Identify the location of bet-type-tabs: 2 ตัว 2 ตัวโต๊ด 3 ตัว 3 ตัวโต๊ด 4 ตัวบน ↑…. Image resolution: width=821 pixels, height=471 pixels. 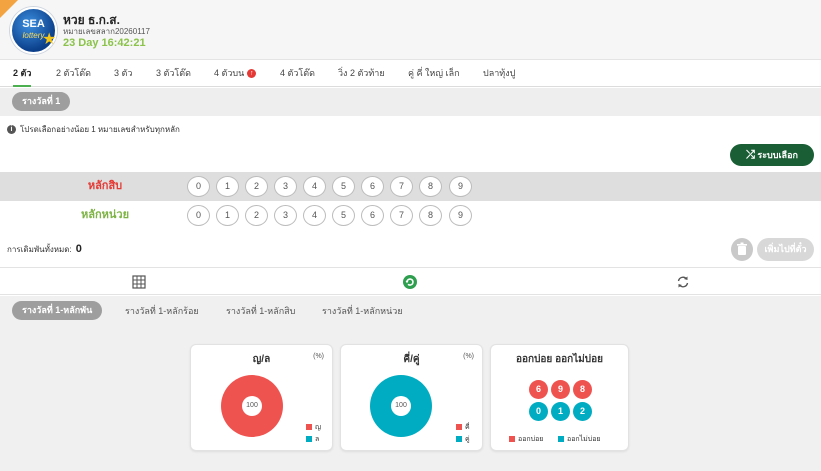
(410, 73).